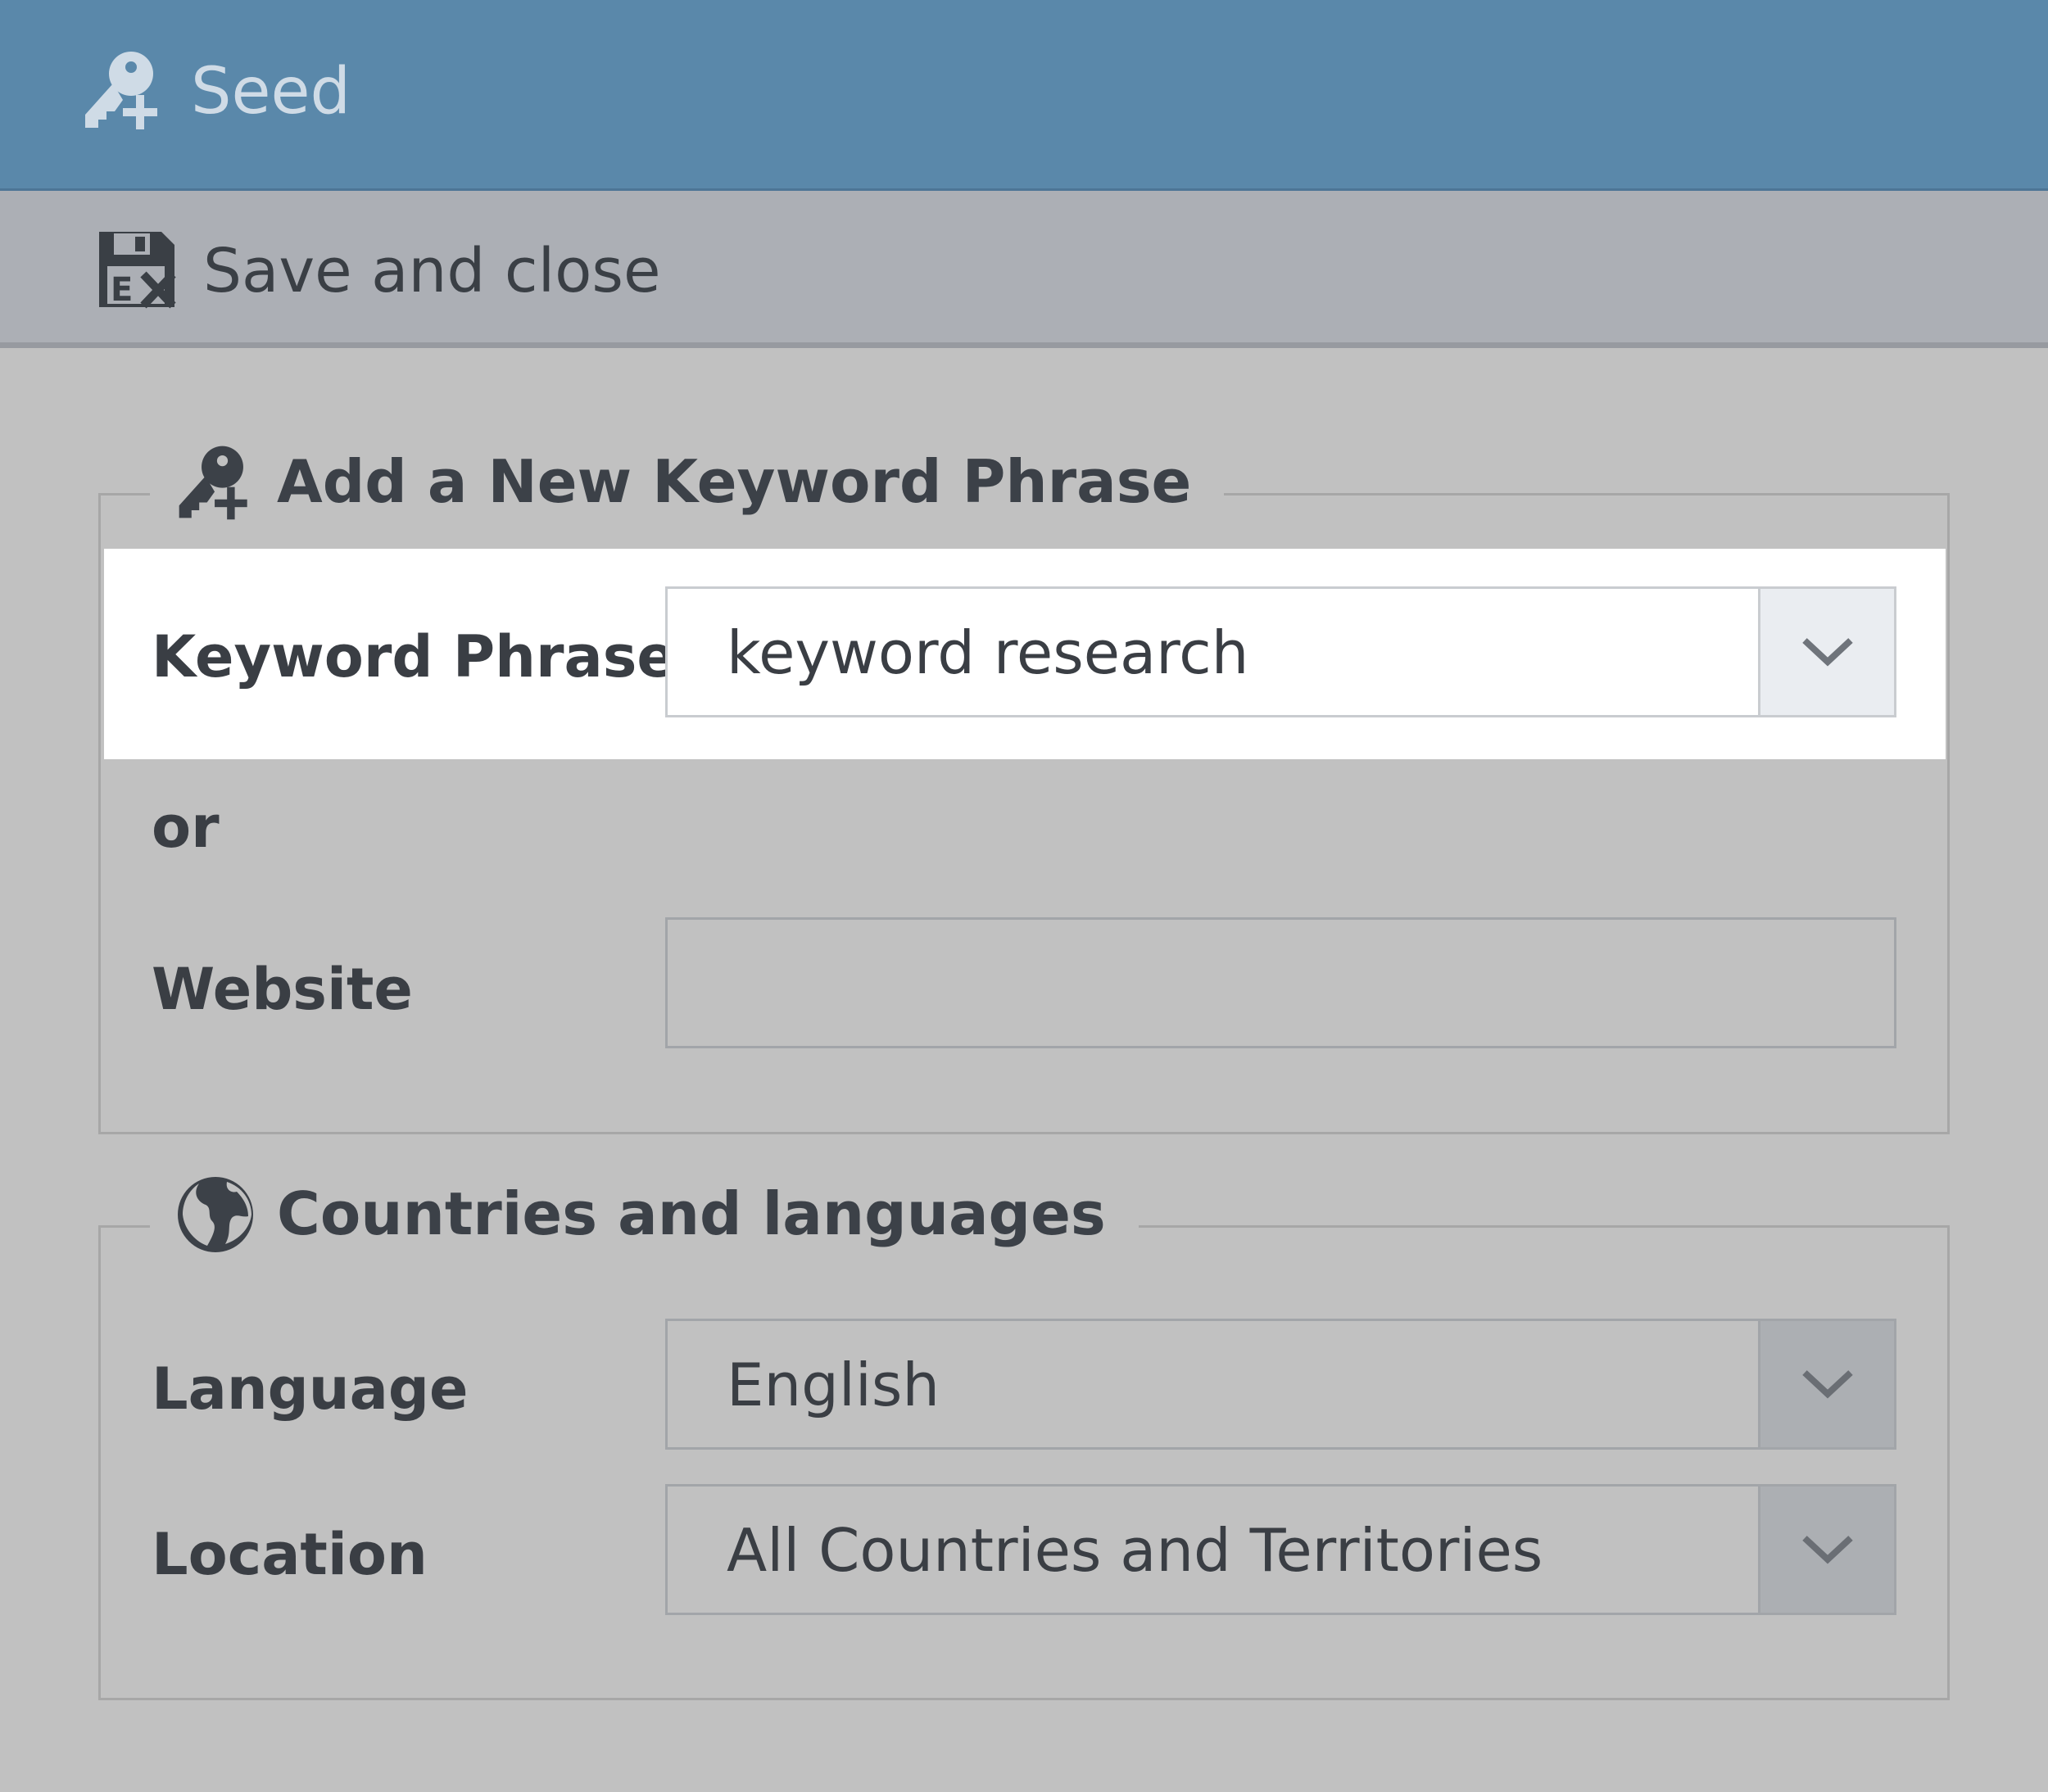 The height and width of the screenshot is (1792, 2048). What do you see at coordinates (186, 827) in the screenshot?
I see `or-label: or` at bounding box center [186, 827].